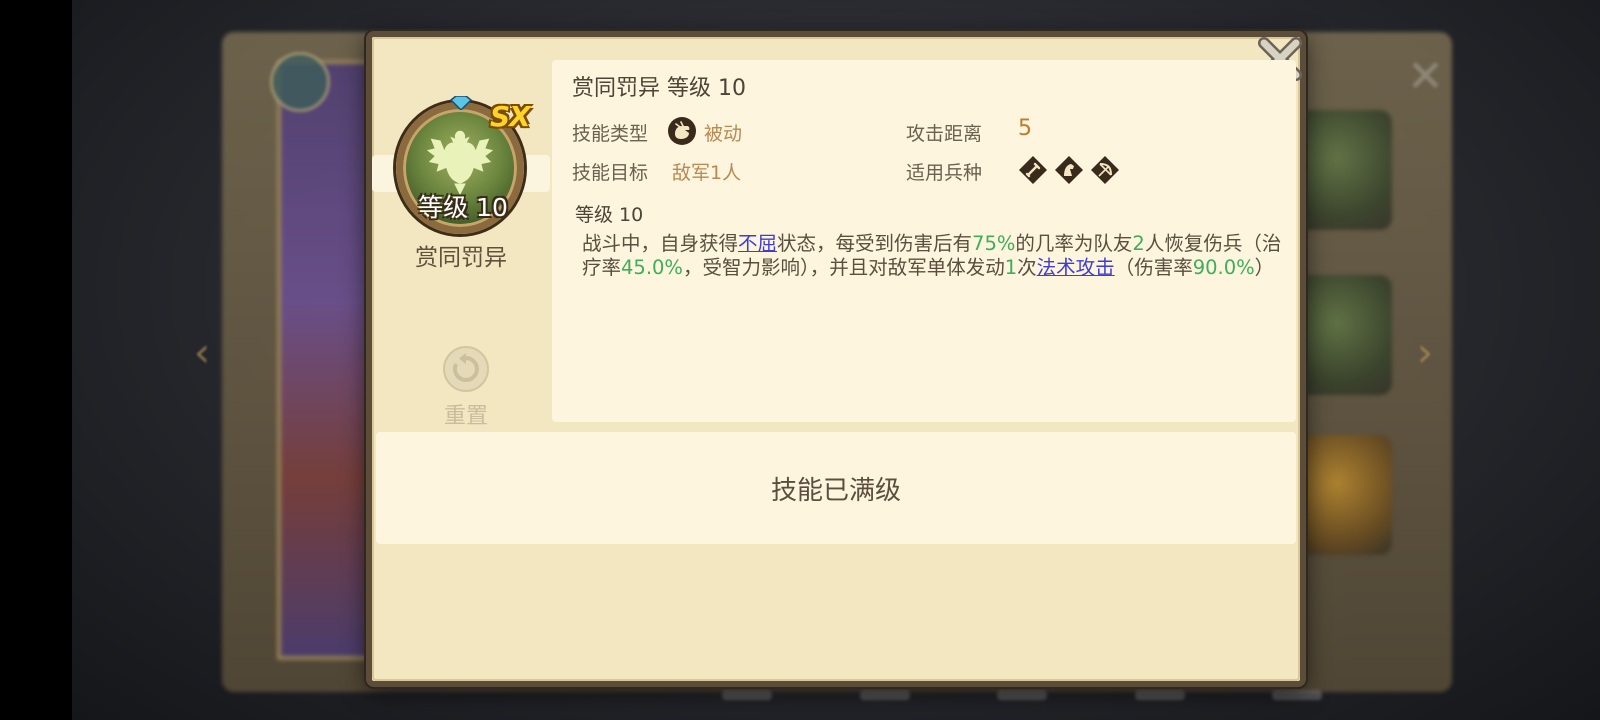 The height and width of the screenshot is (720, 1600). I want to click on archer-icon, so click(1105, 170).